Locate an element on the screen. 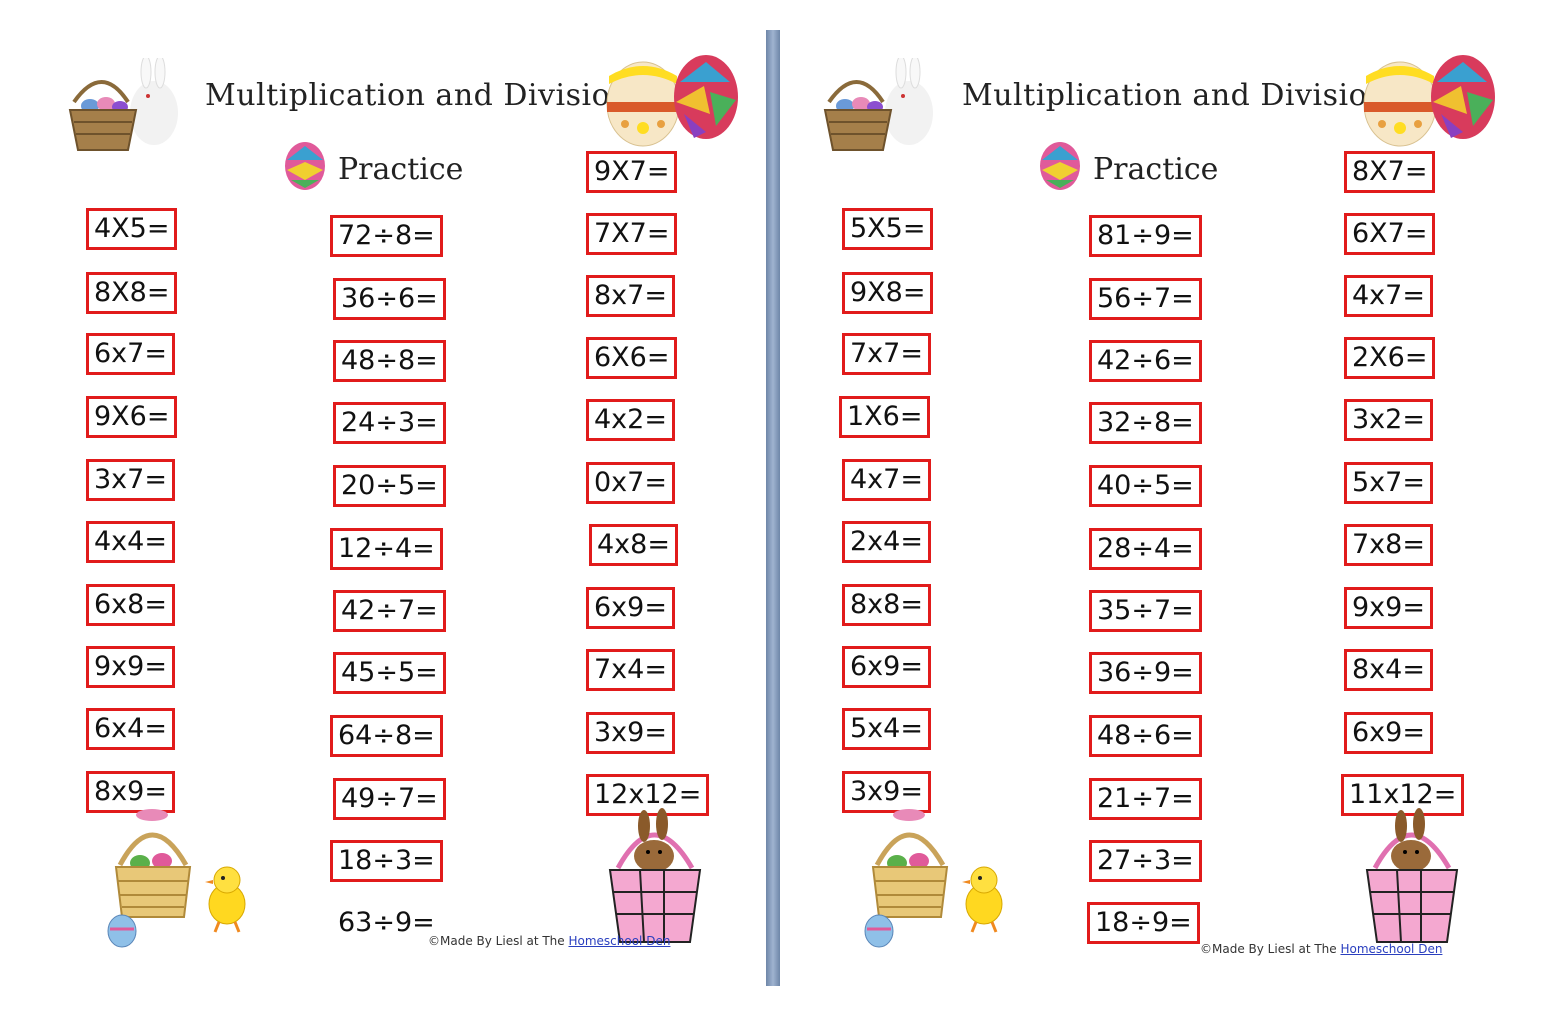  problem-box: 64÷8= is located at coordinates (386, 736).